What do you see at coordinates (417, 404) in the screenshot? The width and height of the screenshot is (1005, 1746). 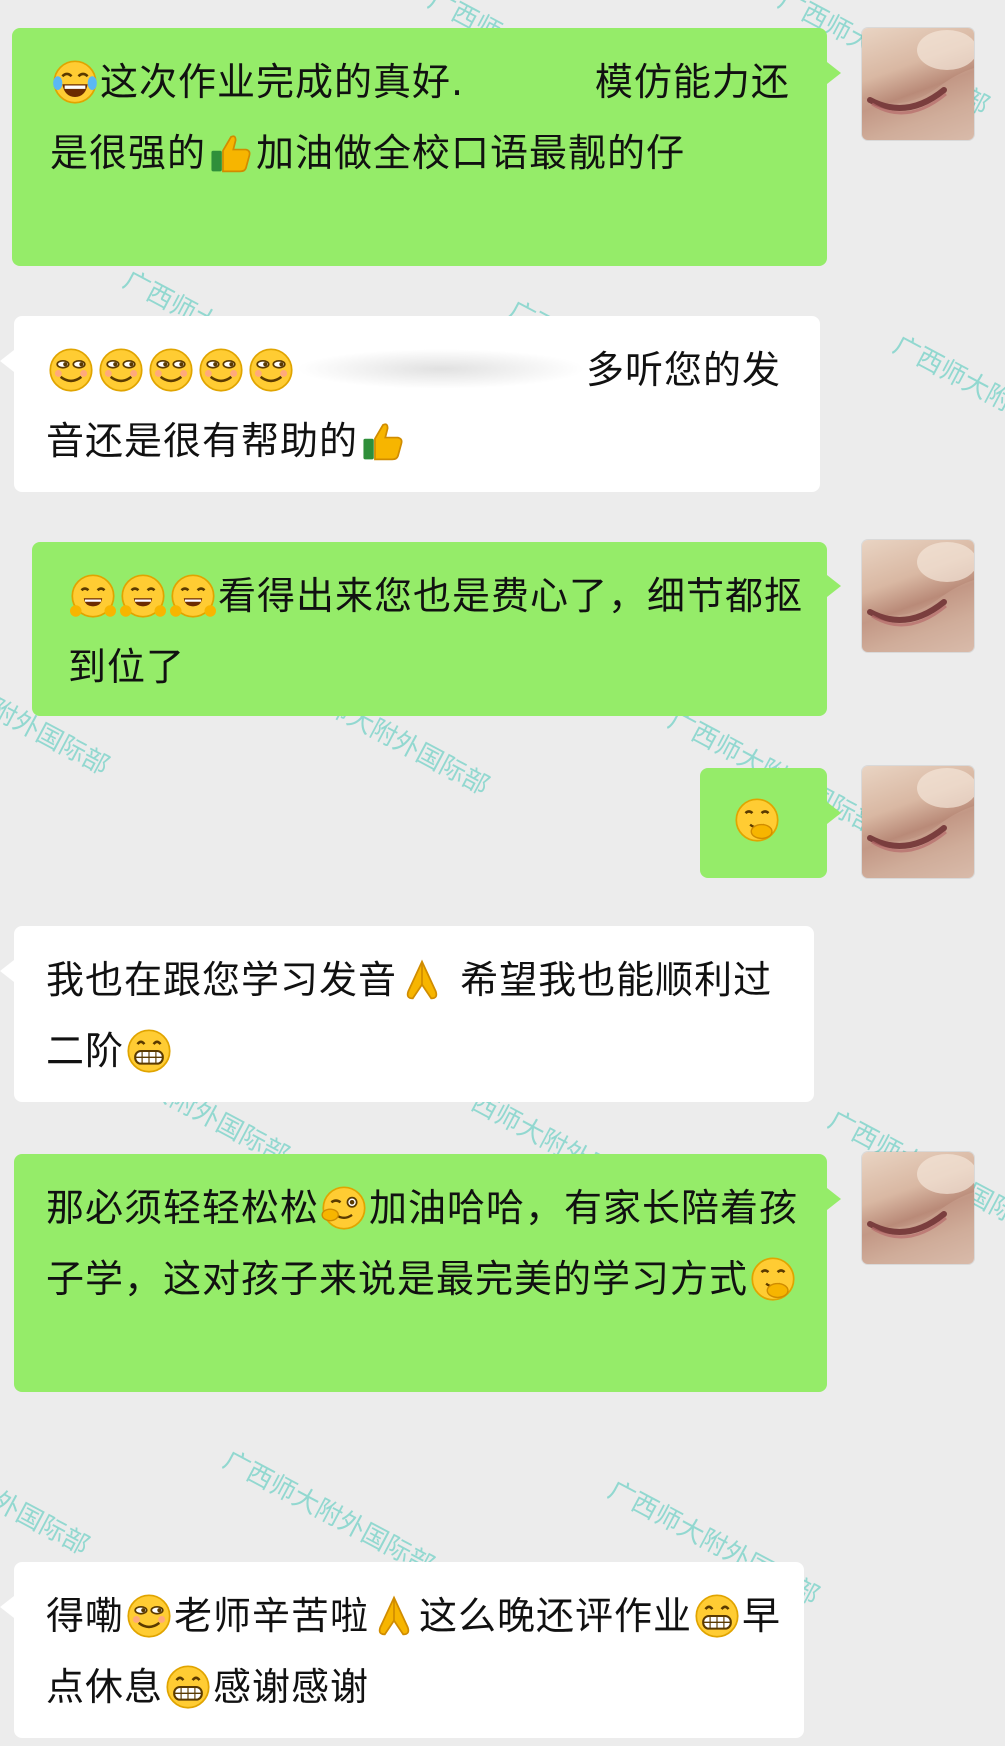 I see `message-bubble-incoming: 多听您的发音还是很有帮助的` at bounding box center [417, 404].